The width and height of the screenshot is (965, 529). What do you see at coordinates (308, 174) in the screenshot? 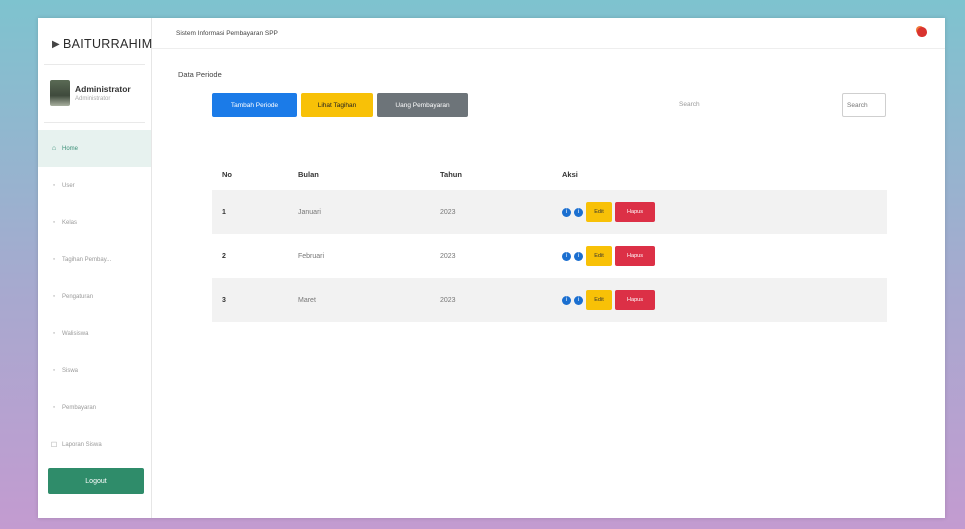
I see `header-bulan: Bulan` at bounding box center [308, 174].